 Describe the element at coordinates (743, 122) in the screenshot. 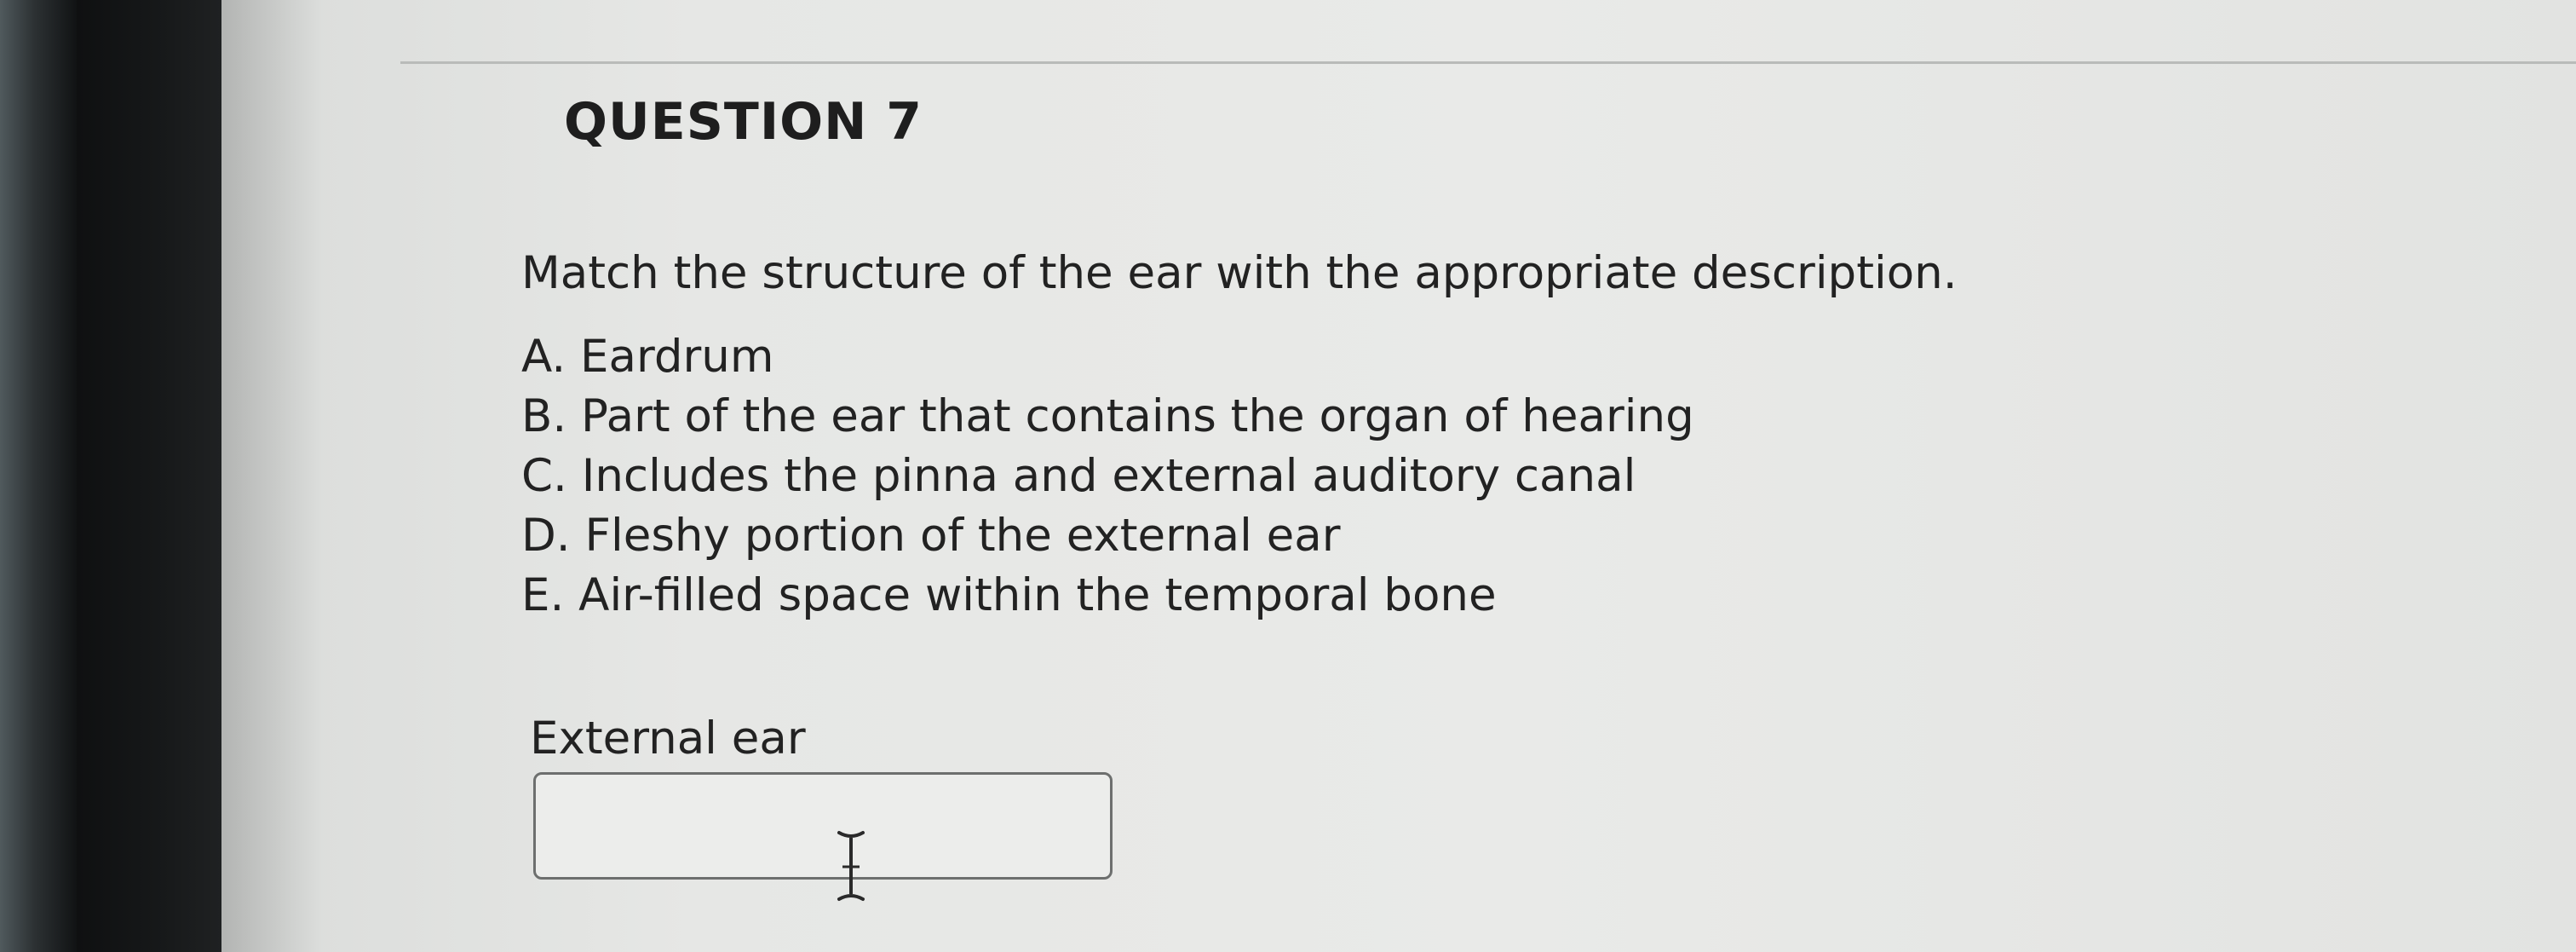

I see `question-title: QUESTION 7` at that location.